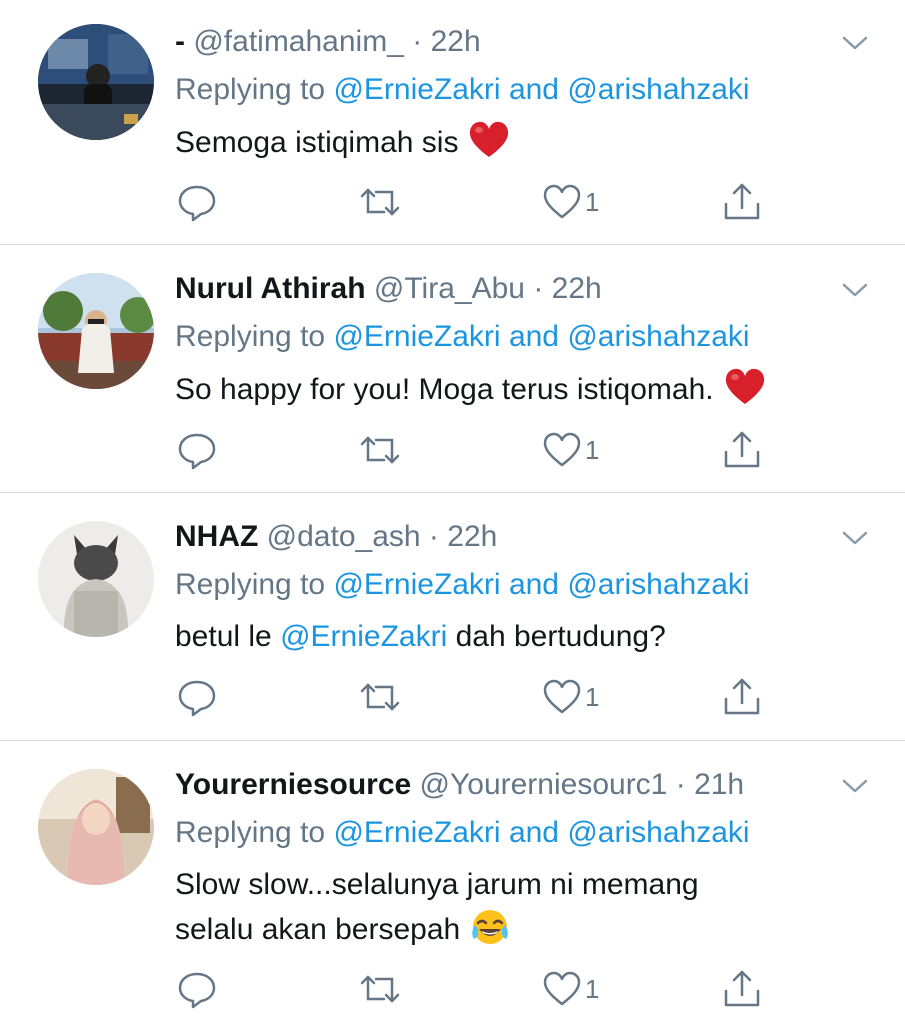 The height and width of the screenshot is (1024, 905). Describe the element at coordinates (180, 41) in the screenshot. I see `display-name: -` at that location.